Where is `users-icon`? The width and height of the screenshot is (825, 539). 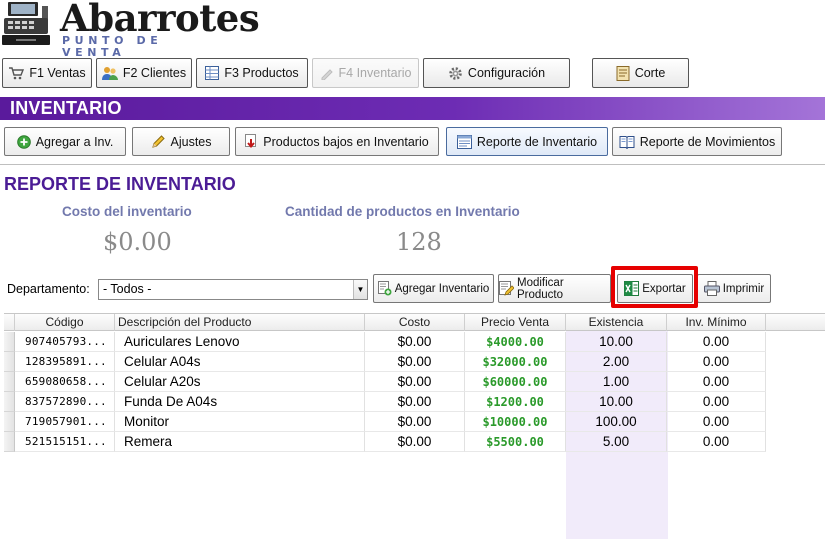 users-icon is located at coordinates (109, 73).